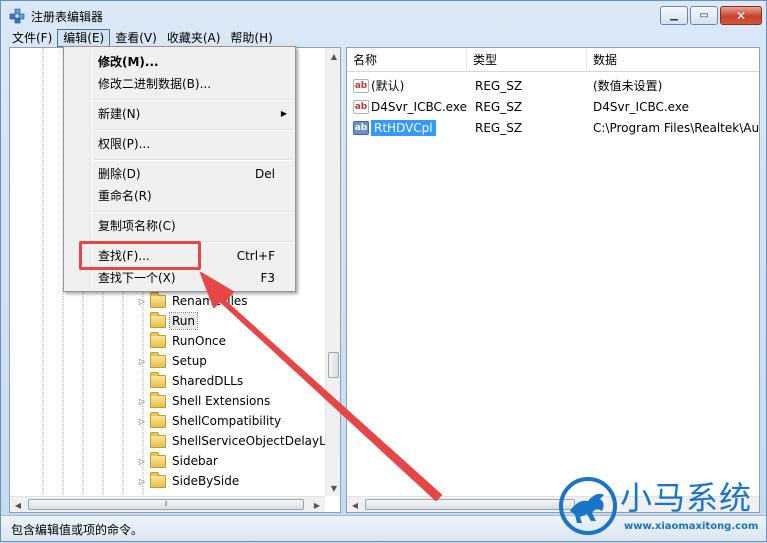 This screenshot has width=767, height=543. What do you see at coordinates (77, 530) in the screenshot?
I see `status-text: 包含编辑值或项的命令。` at bounding box center [77, 530].